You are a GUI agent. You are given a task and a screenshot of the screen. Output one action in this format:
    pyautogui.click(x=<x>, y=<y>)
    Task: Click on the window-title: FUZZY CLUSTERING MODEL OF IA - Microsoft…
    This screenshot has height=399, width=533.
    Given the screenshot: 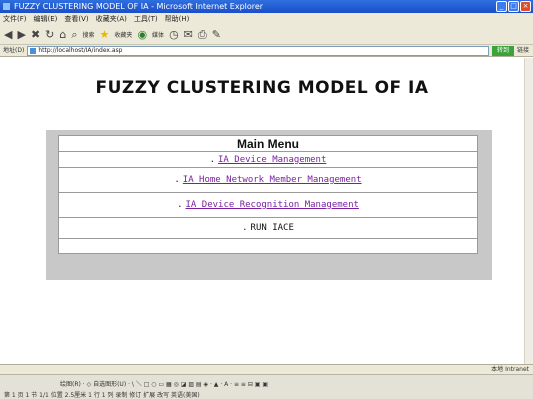 What is the action you would take?
    pyautogui.click(x=139, y=6)
    